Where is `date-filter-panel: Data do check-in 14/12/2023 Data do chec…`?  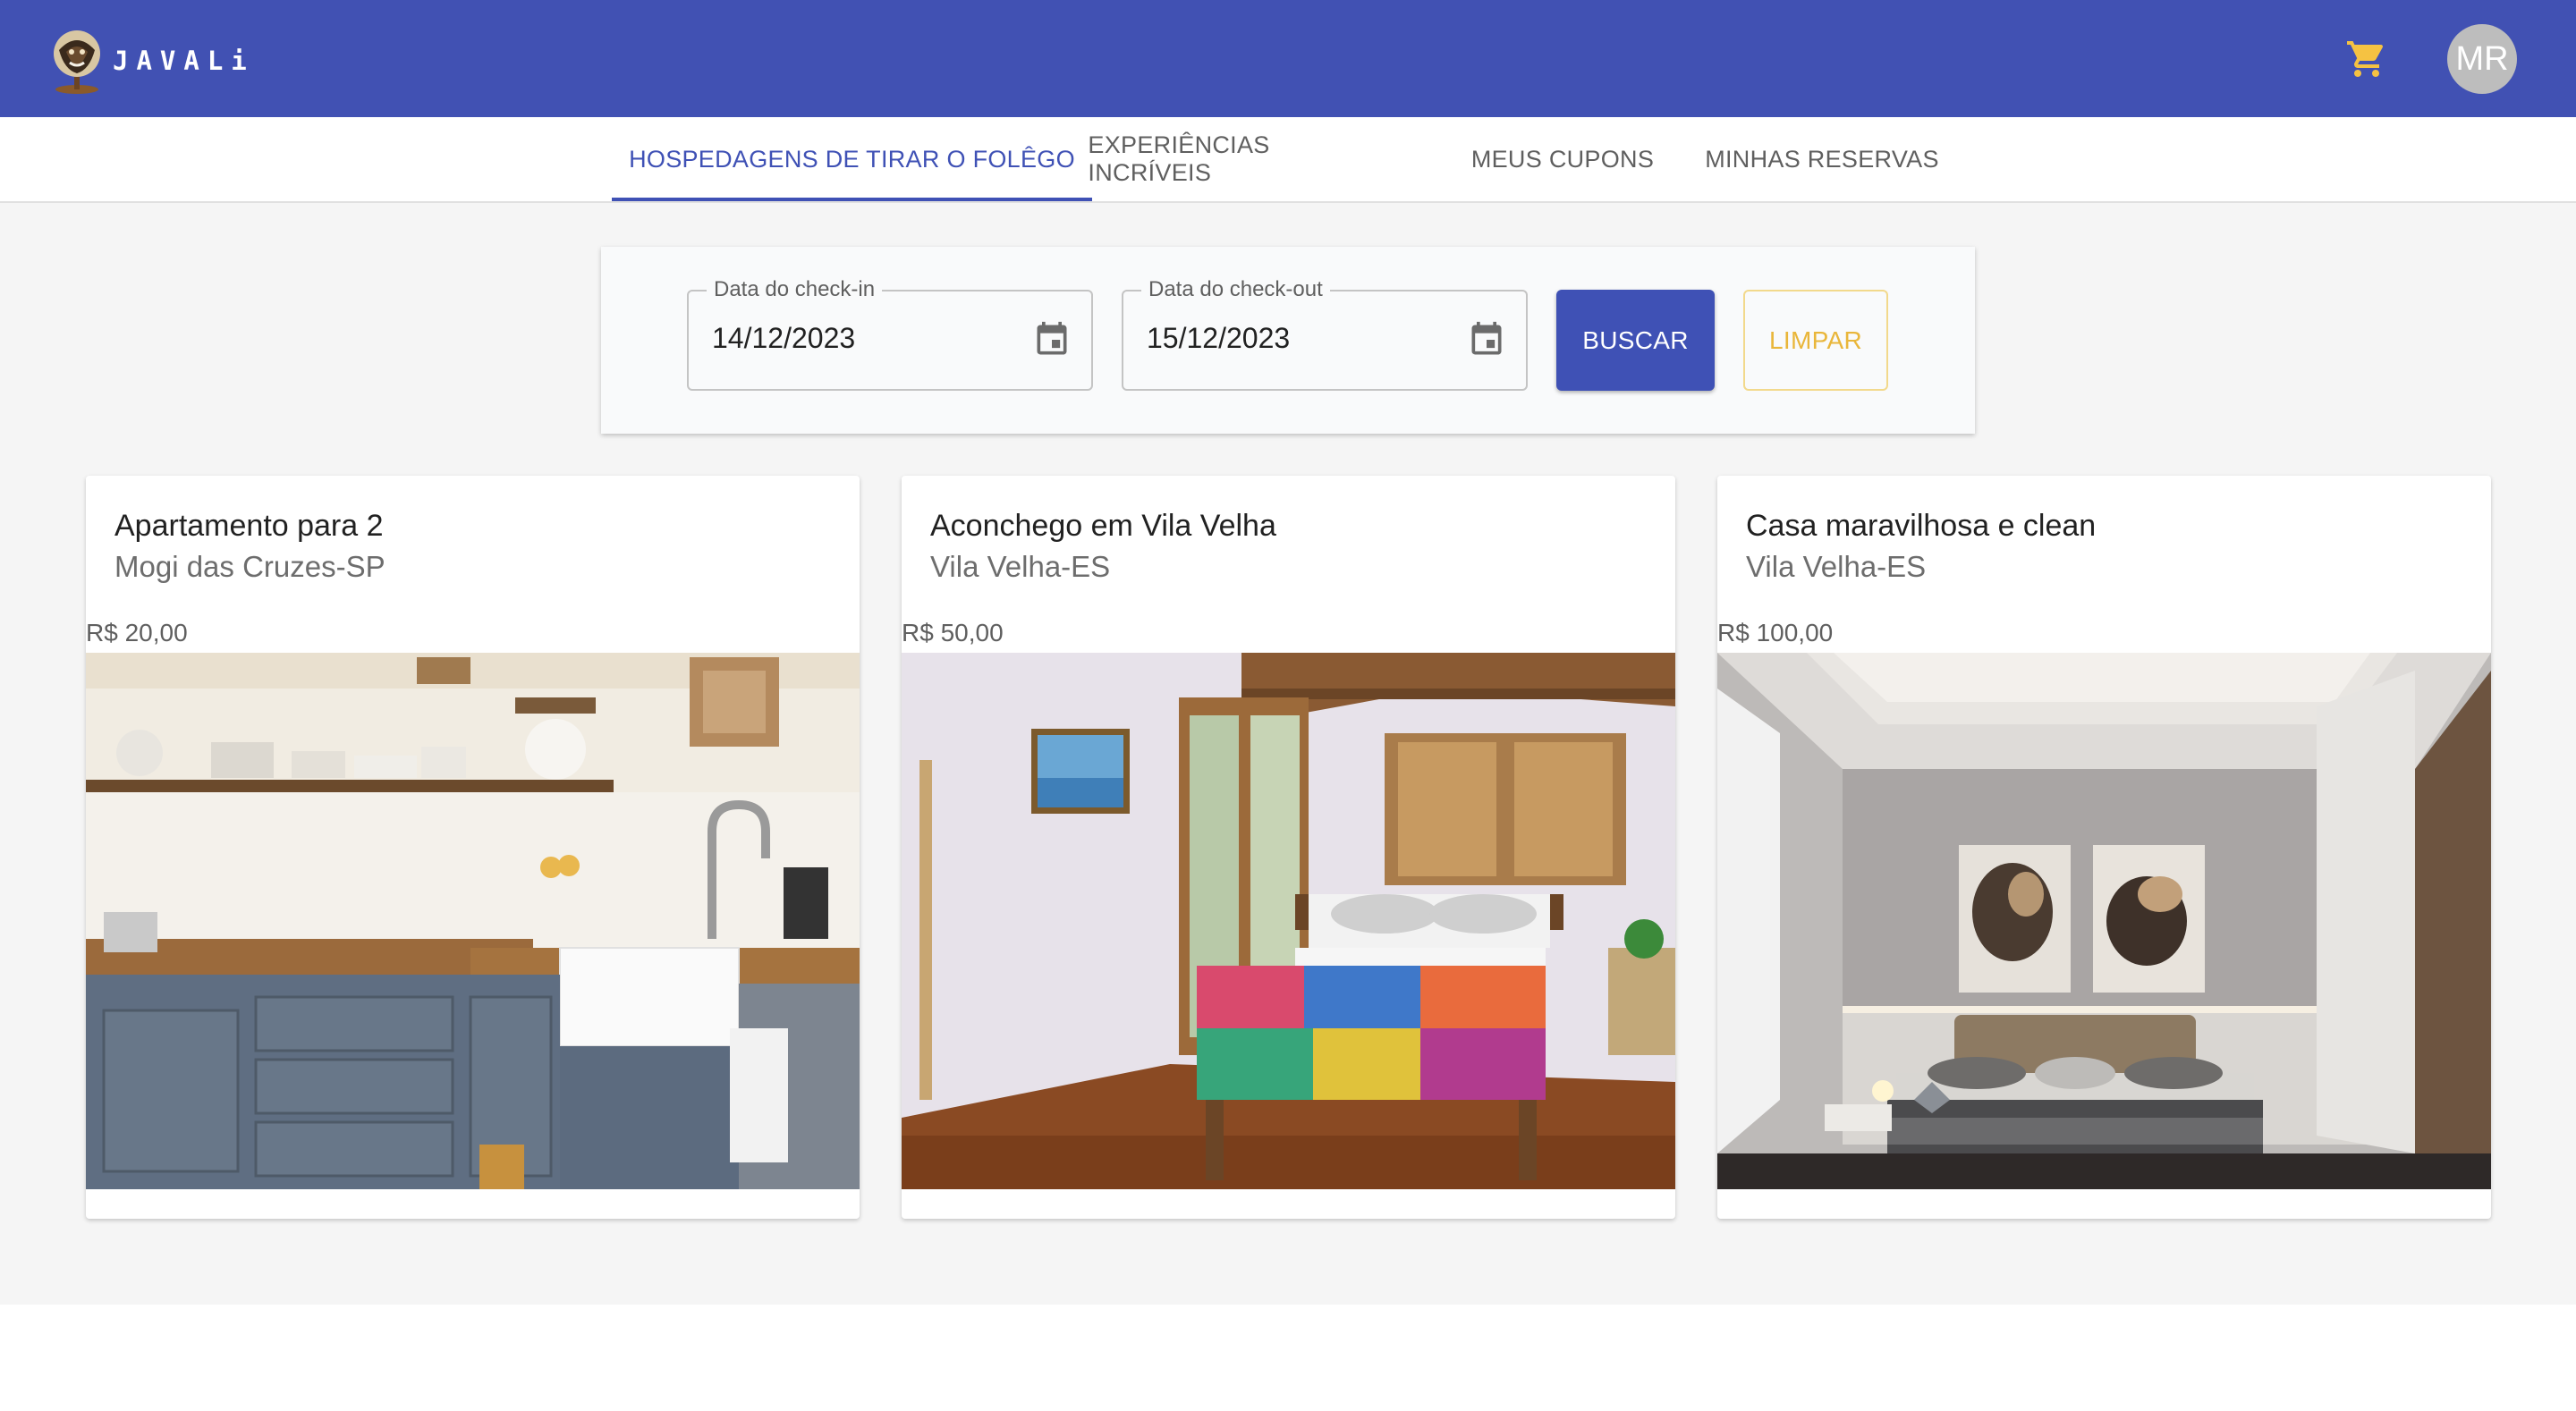
date-filter-panel: Data do check-in 14/12/2023 Data do chec… is located at coordinates (1288, 340).